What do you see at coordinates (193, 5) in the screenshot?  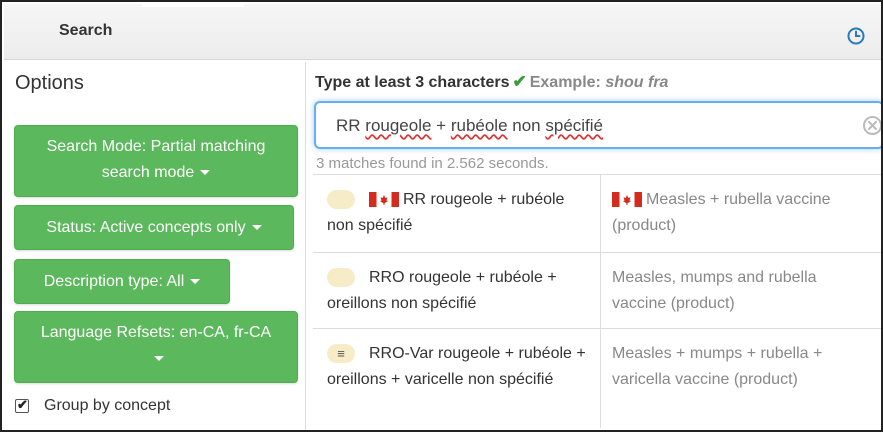 I see `header-tab-highlight` at bounding box center [193, 5].